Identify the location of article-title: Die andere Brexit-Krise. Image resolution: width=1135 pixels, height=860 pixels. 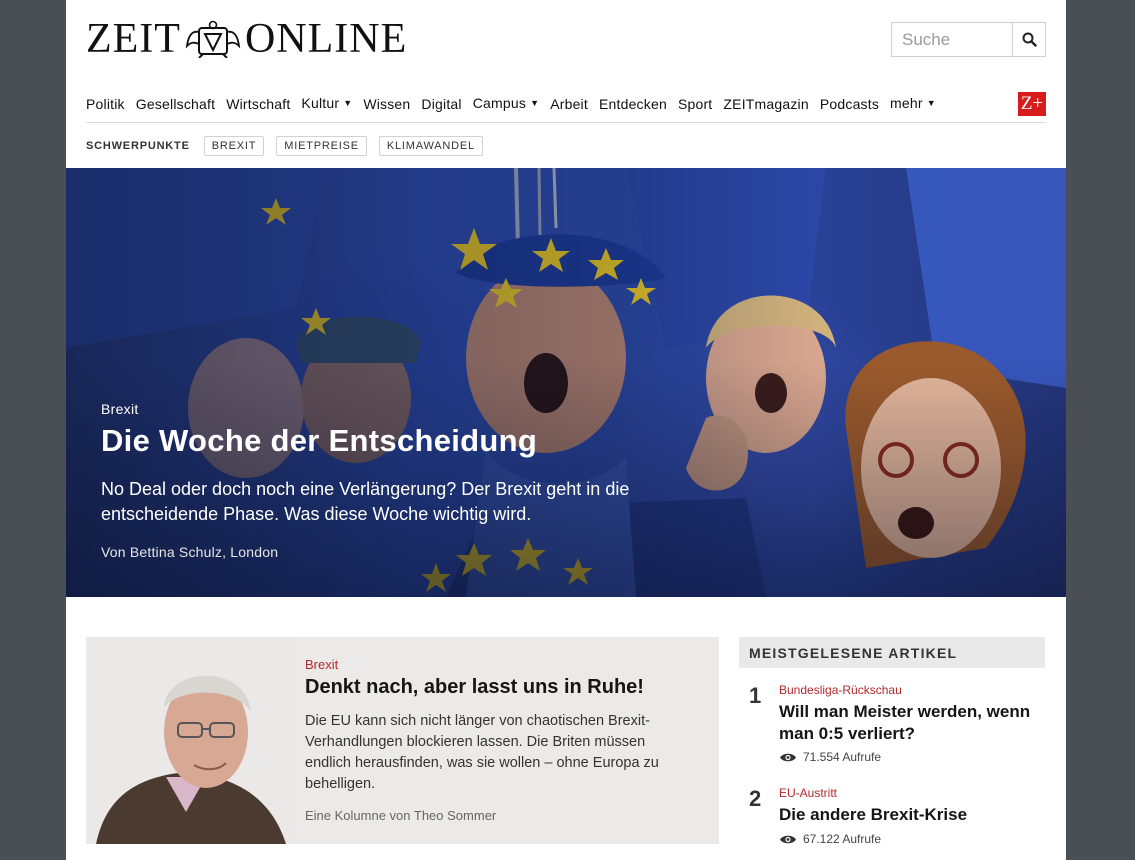
(910, 815).